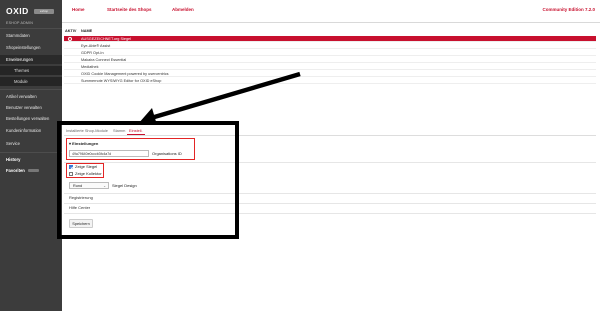 The height and width of the screenshot is (311, 600). What do you see at coordinates (86, 166) in the screenshot?
I see `show-seal-label: Zeige Siegel` at bounding box center [86, 166].